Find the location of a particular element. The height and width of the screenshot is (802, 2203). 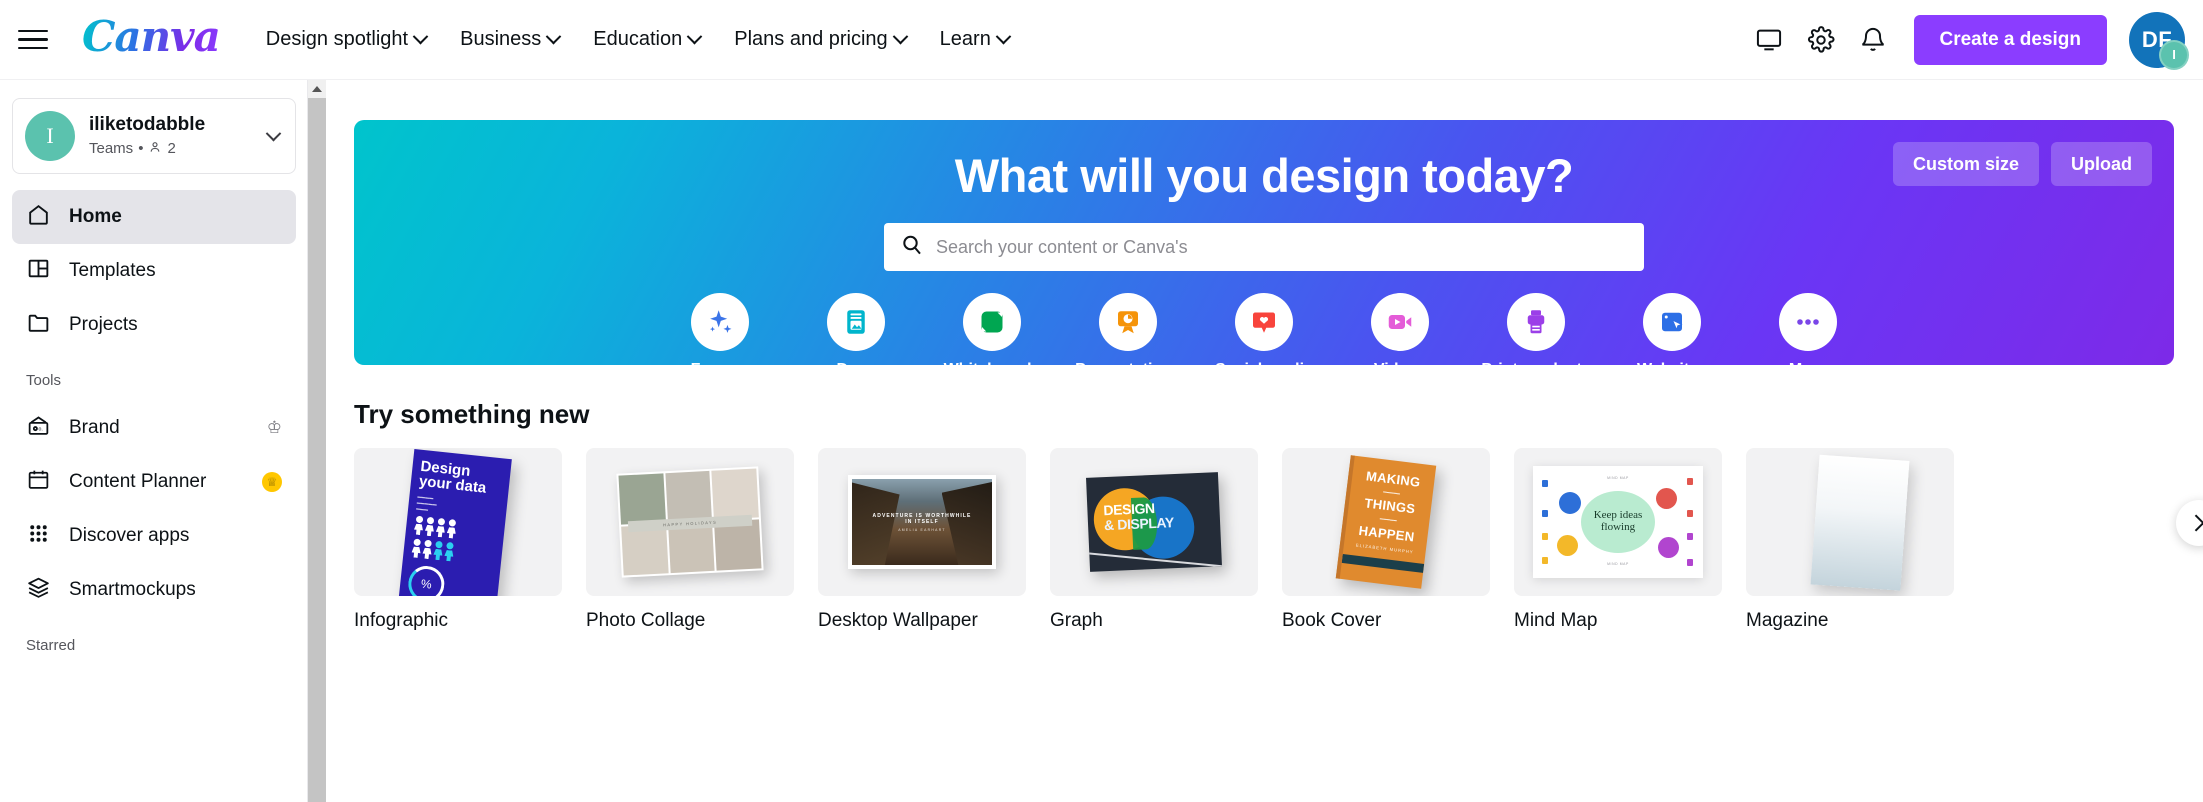

hero-search-wrap is located at coordinates (1264, 247).